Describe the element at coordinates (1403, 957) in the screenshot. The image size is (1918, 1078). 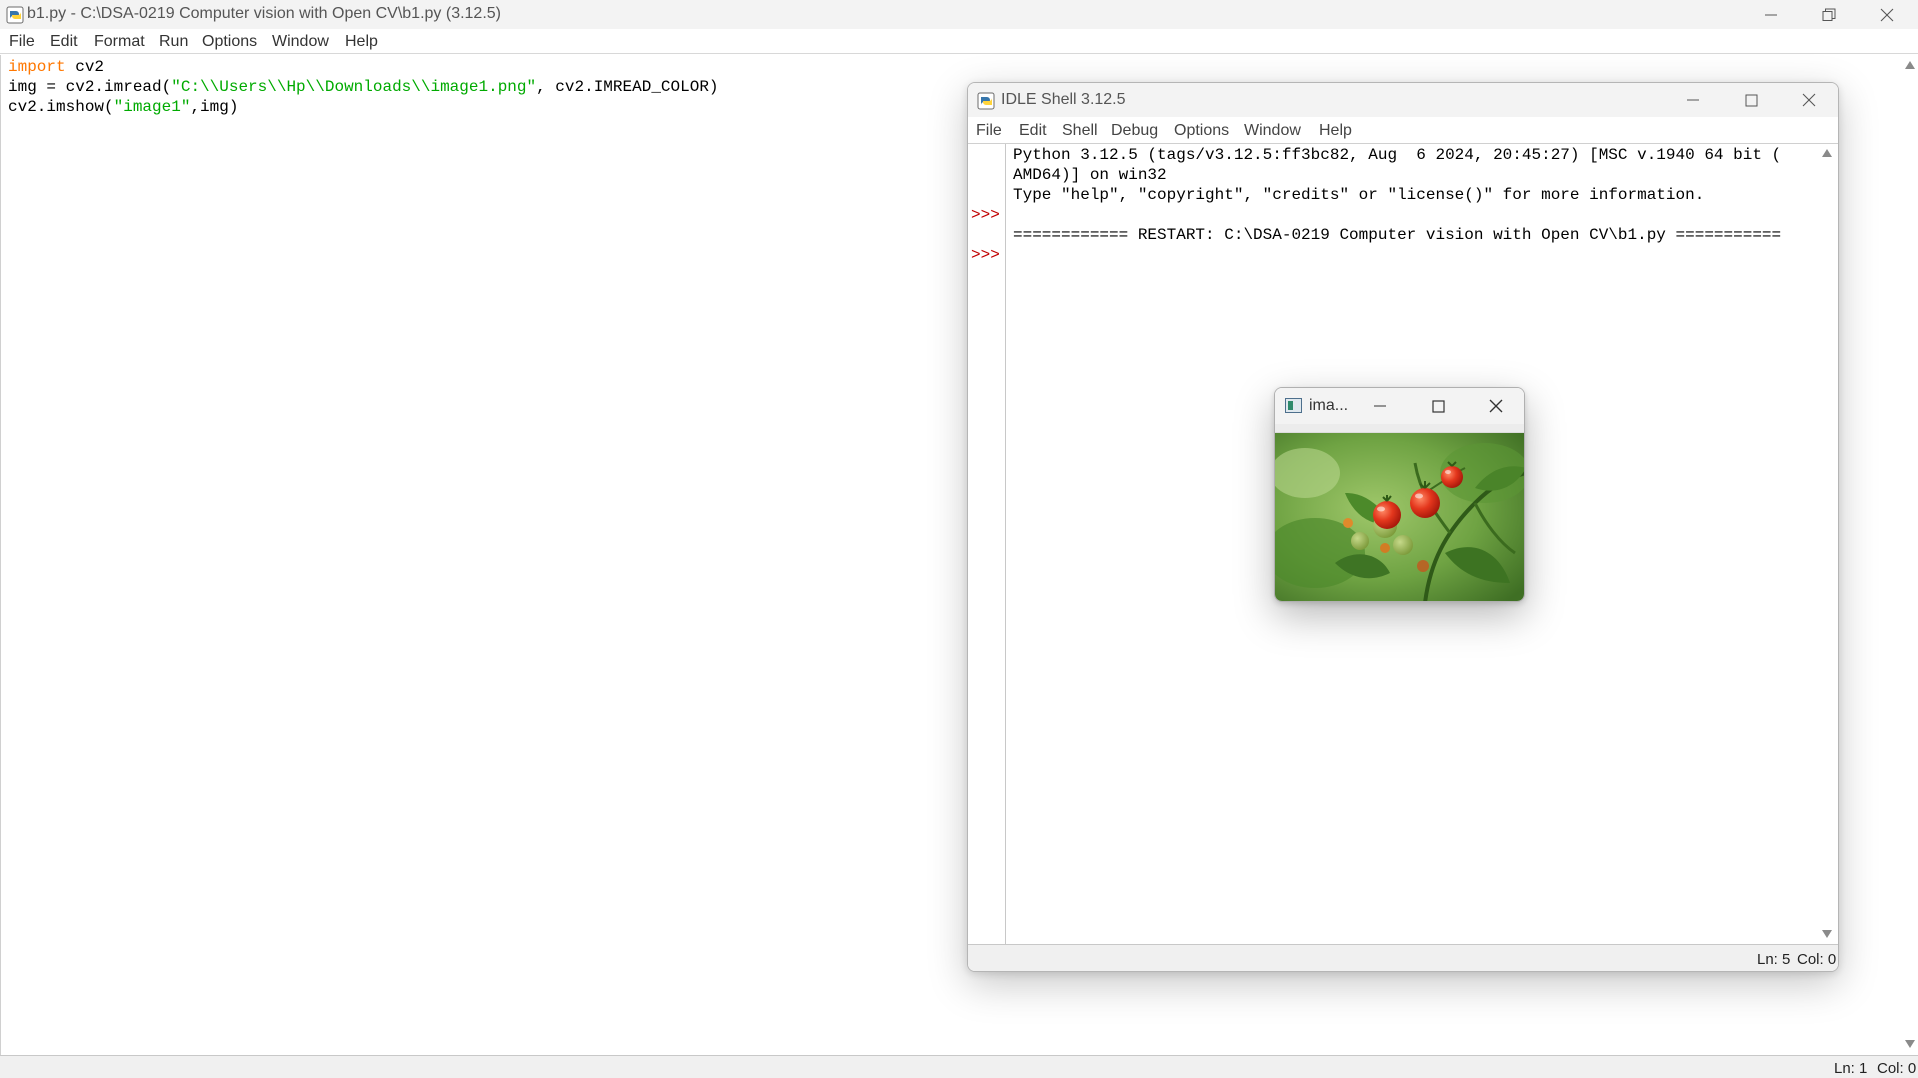
I see `shell-statusbar: Ln: 5 Col: 0` at that location.